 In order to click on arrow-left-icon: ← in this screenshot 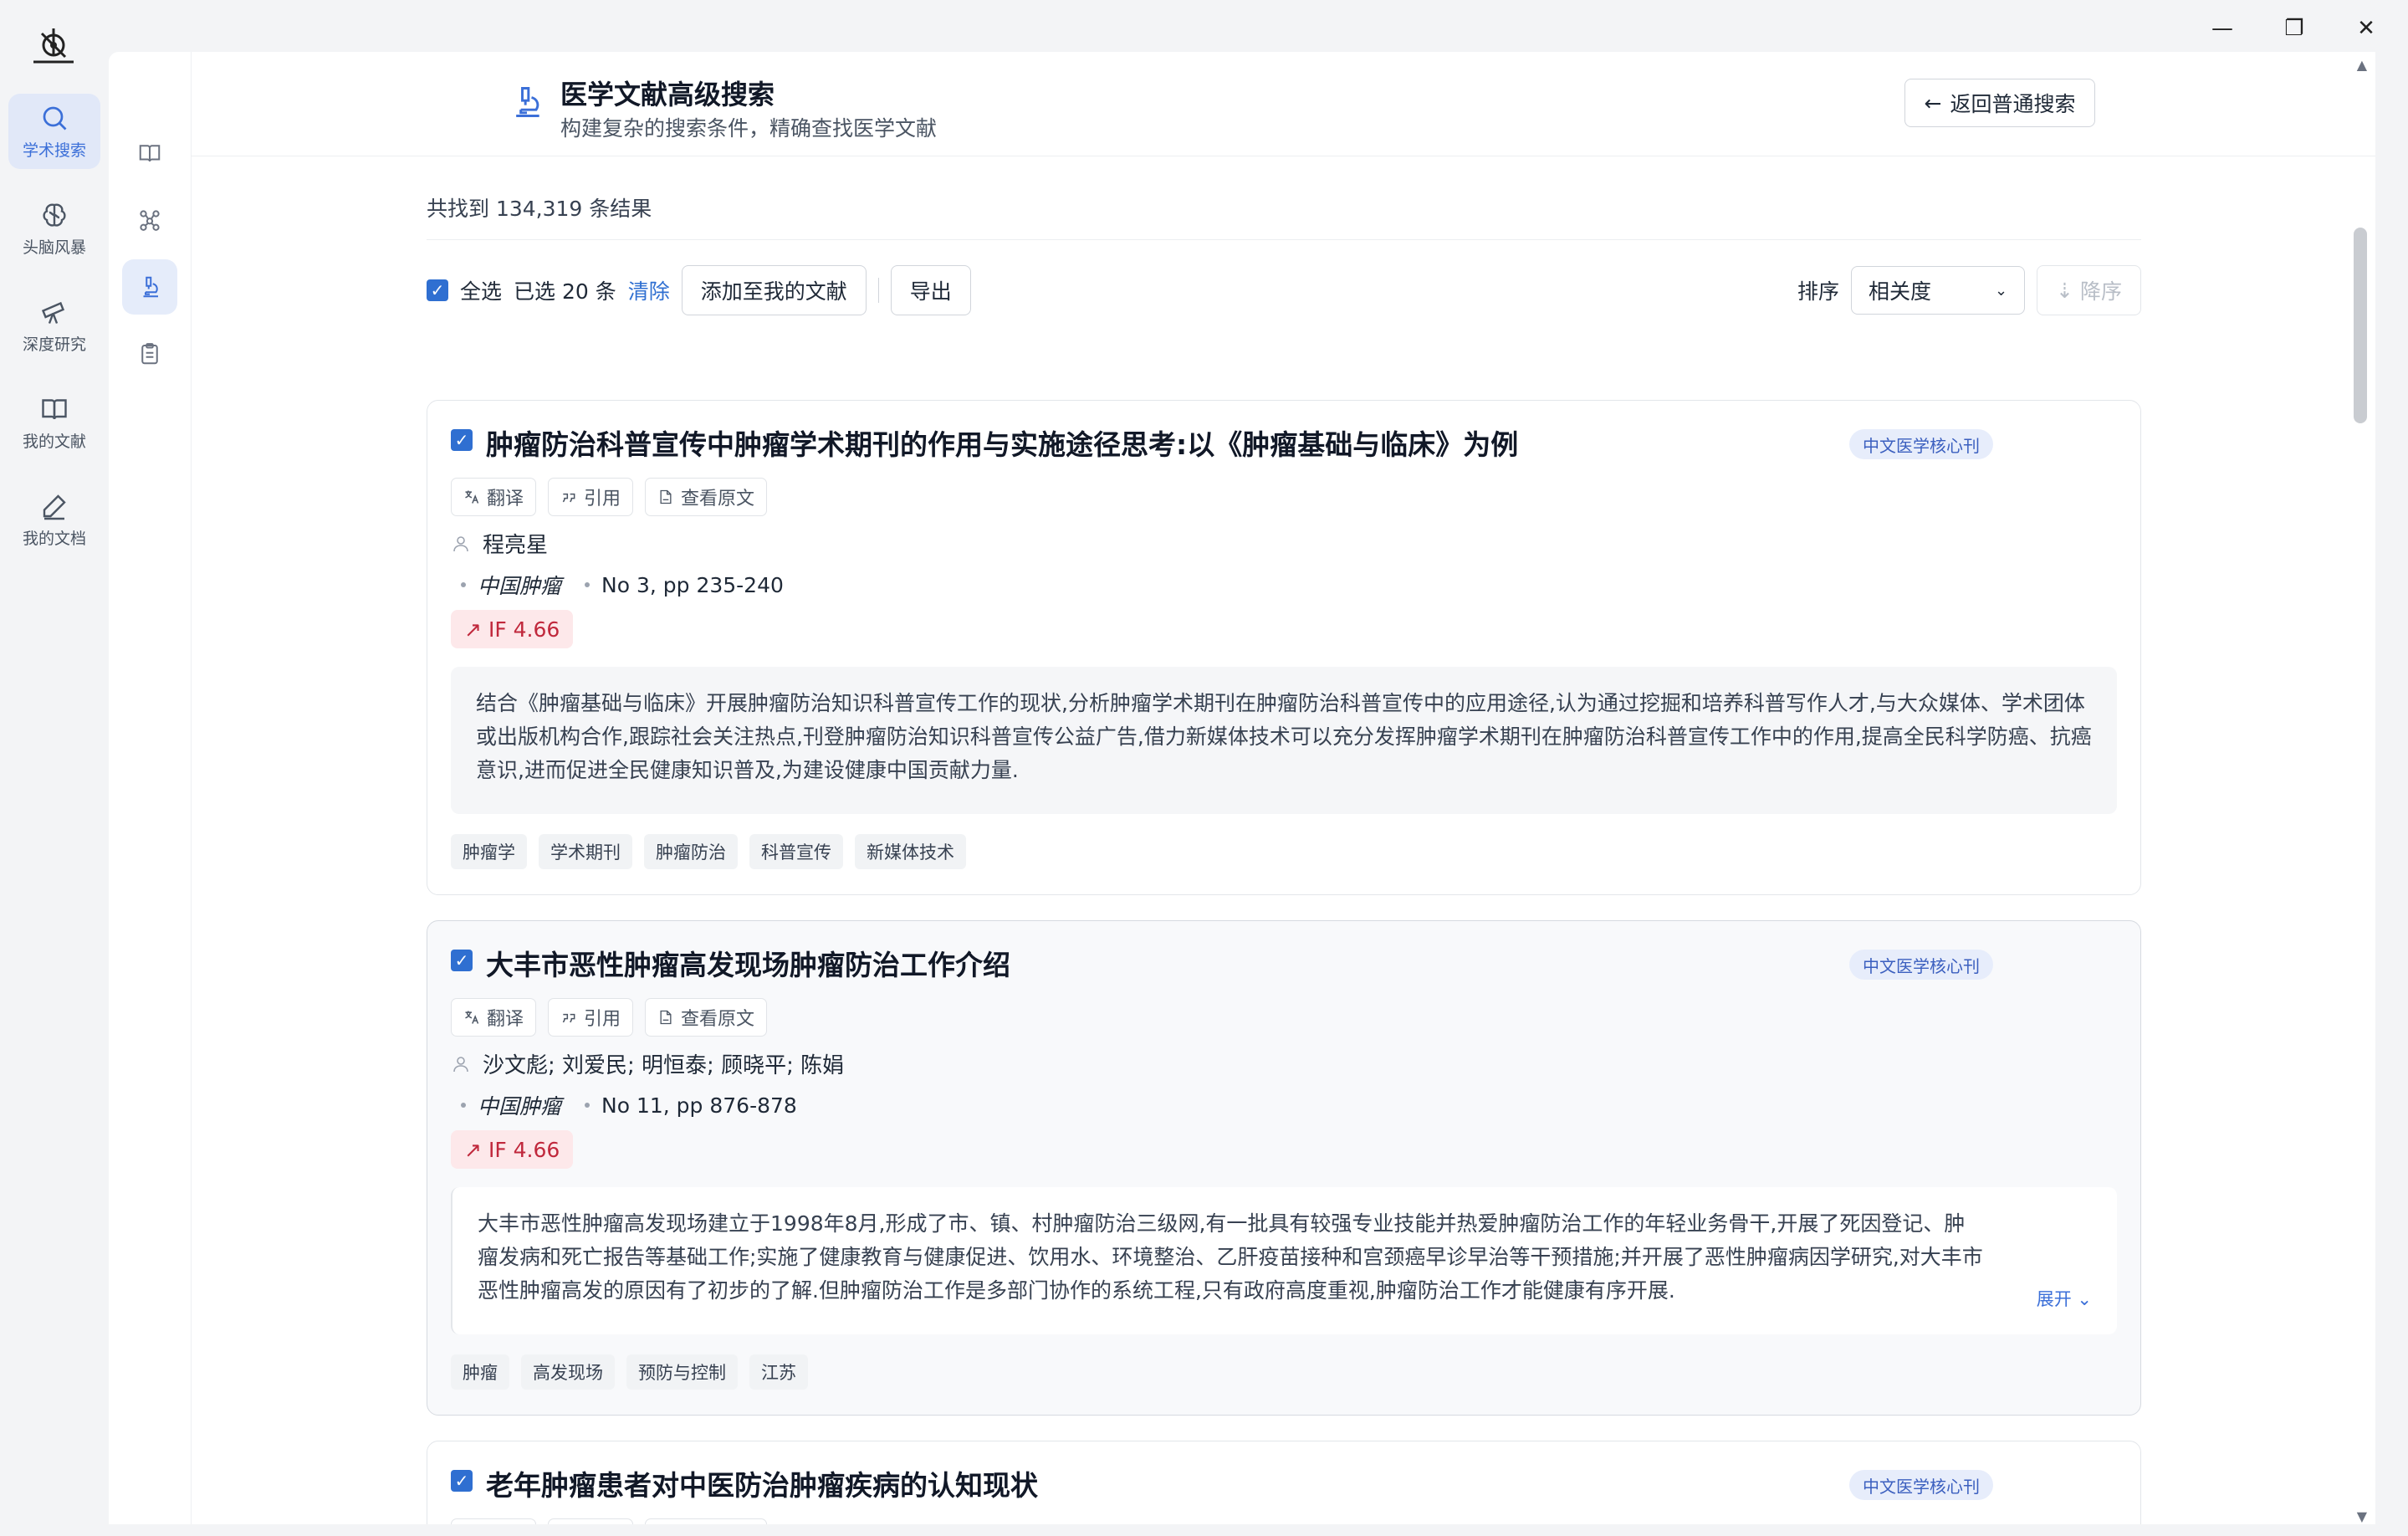, I will do `click(1933, 102)`.